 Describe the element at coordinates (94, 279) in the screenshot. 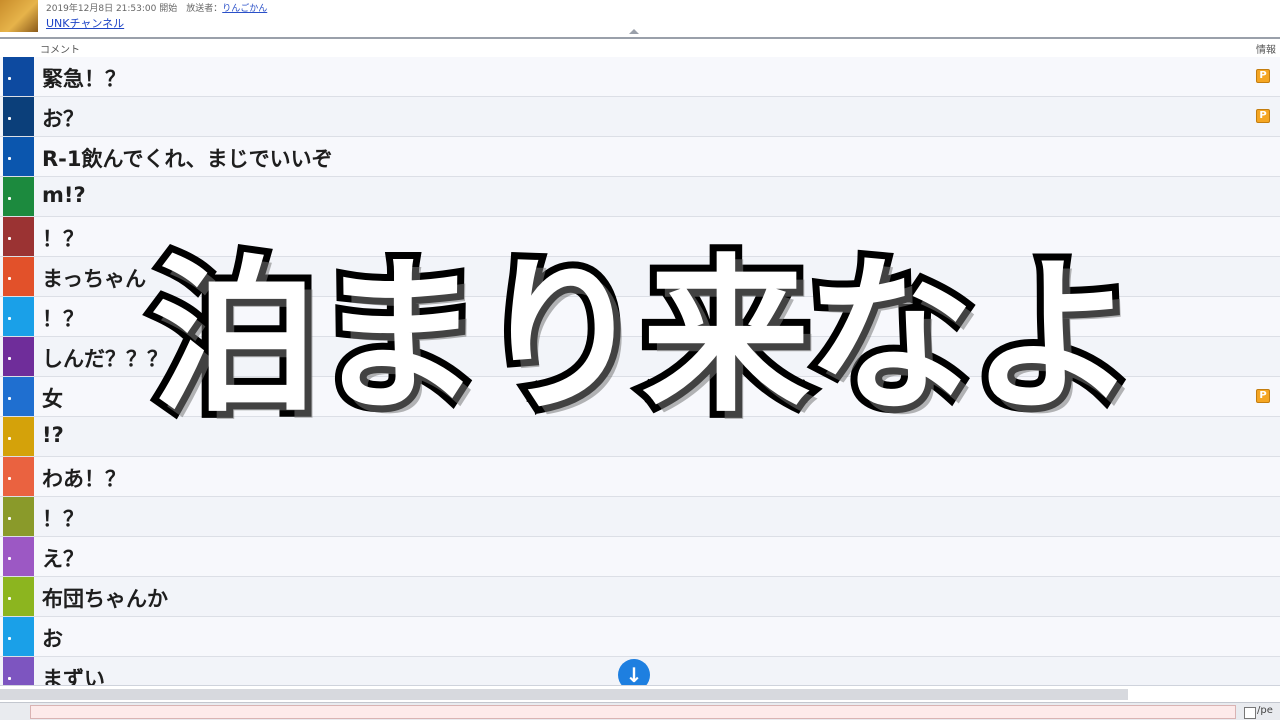

I see `comment-text: まっちゃん` at that location.